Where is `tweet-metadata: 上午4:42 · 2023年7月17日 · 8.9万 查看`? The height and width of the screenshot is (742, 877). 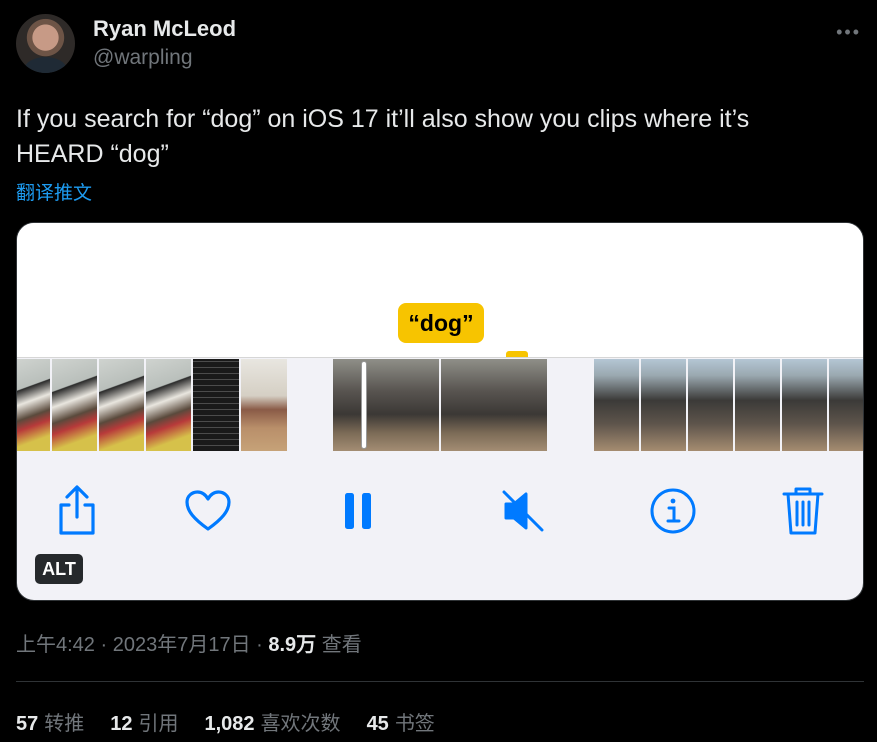 tweet-metadata: 上午4:42 · 2023年7月17日 · 8.9万 查看 is located at coordinates (189, 642).